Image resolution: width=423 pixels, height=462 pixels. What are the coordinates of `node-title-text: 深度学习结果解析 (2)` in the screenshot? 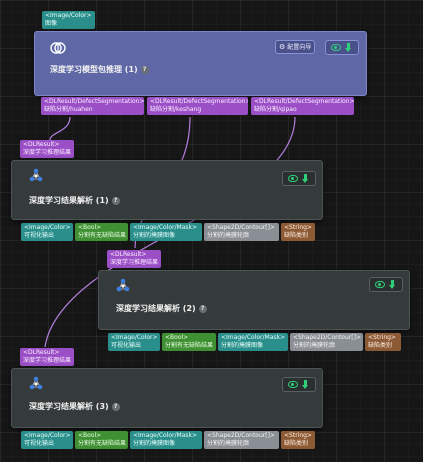 It's located at (156, 308).